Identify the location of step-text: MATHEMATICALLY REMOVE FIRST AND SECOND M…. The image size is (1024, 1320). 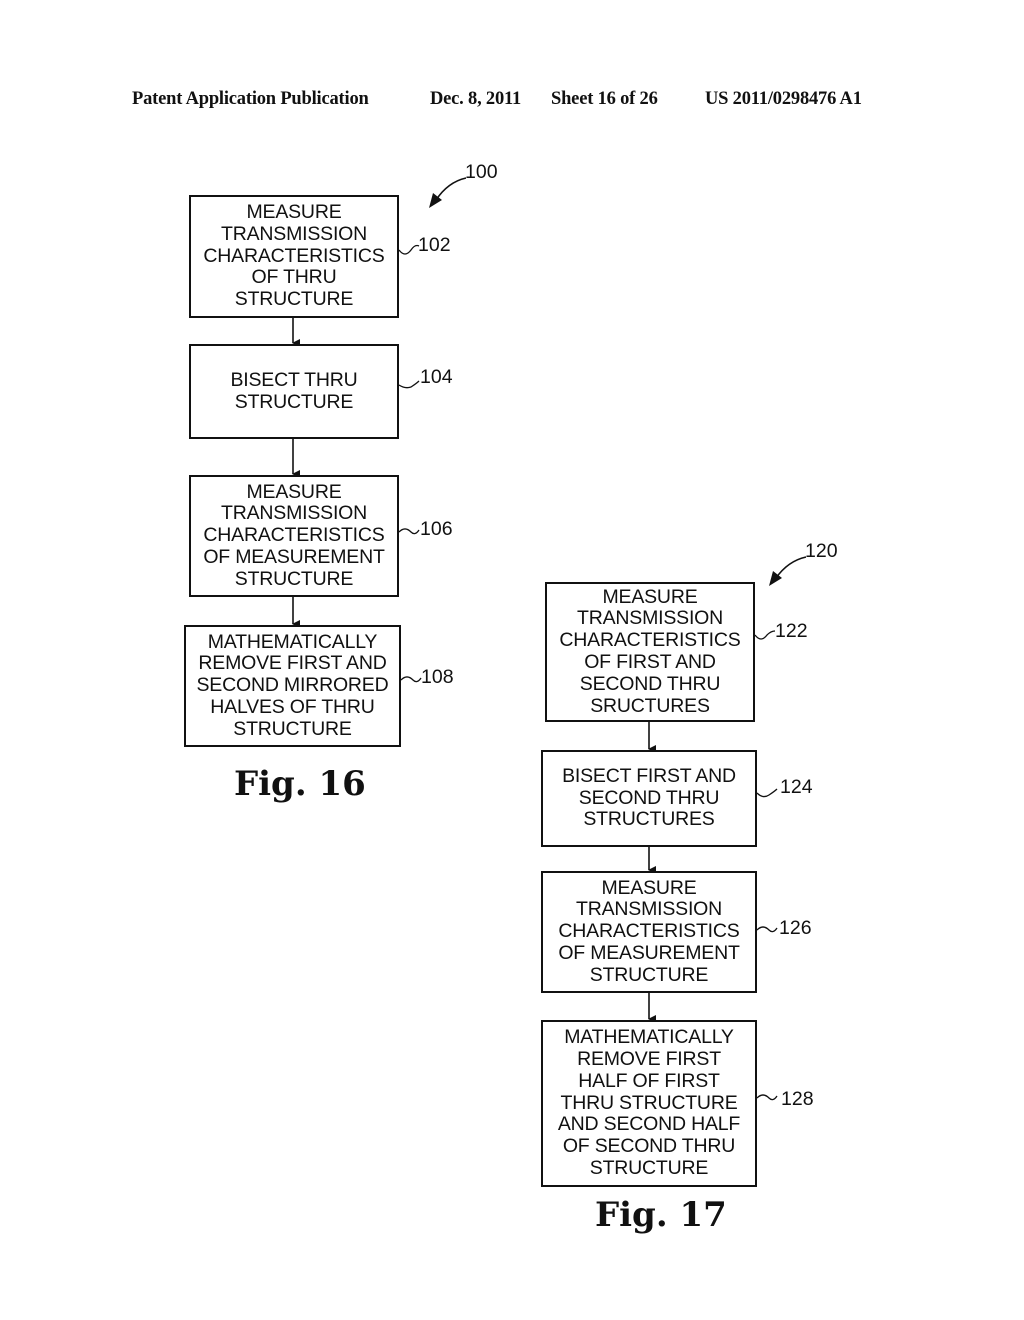
(292, 685).